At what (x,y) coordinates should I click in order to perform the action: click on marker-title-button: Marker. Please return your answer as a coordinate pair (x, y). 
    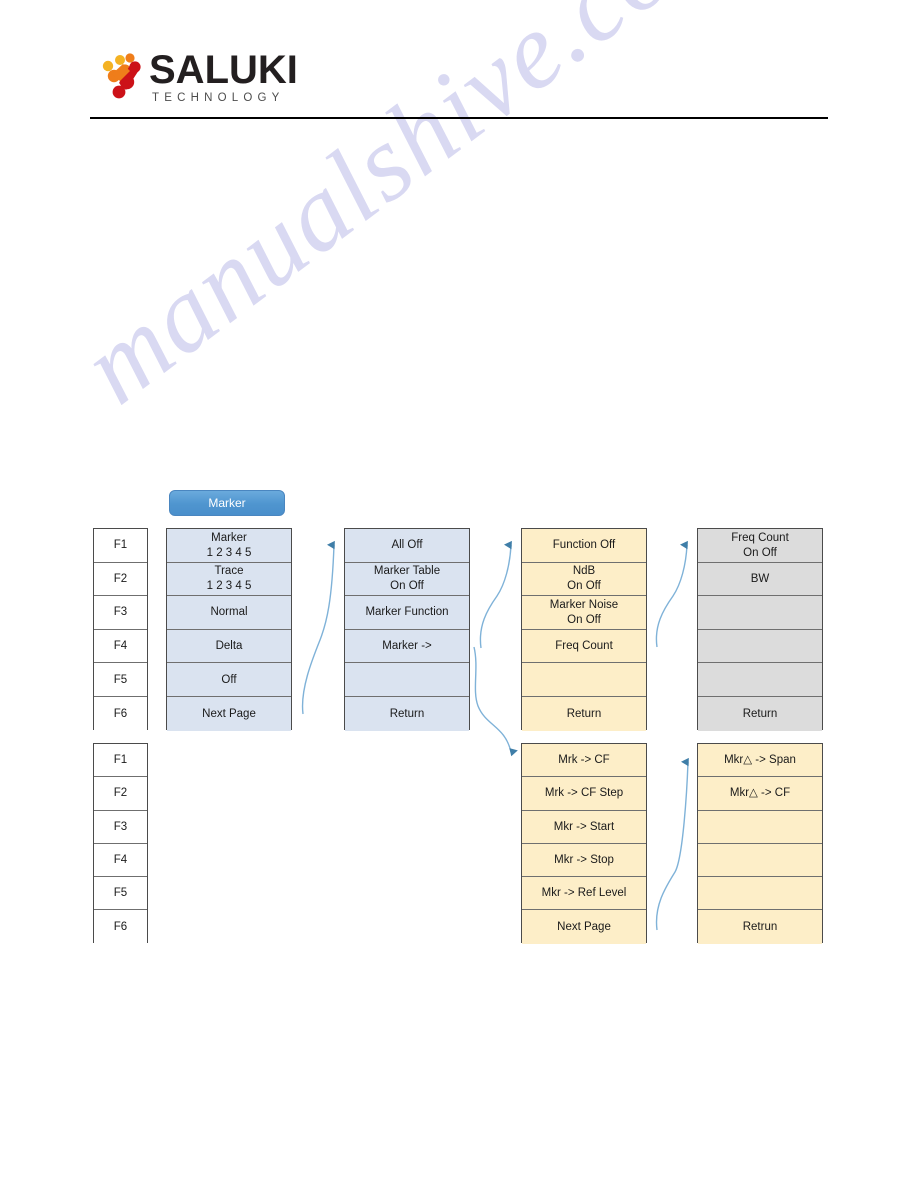
    Looking at the image, I should click on (227, 503).